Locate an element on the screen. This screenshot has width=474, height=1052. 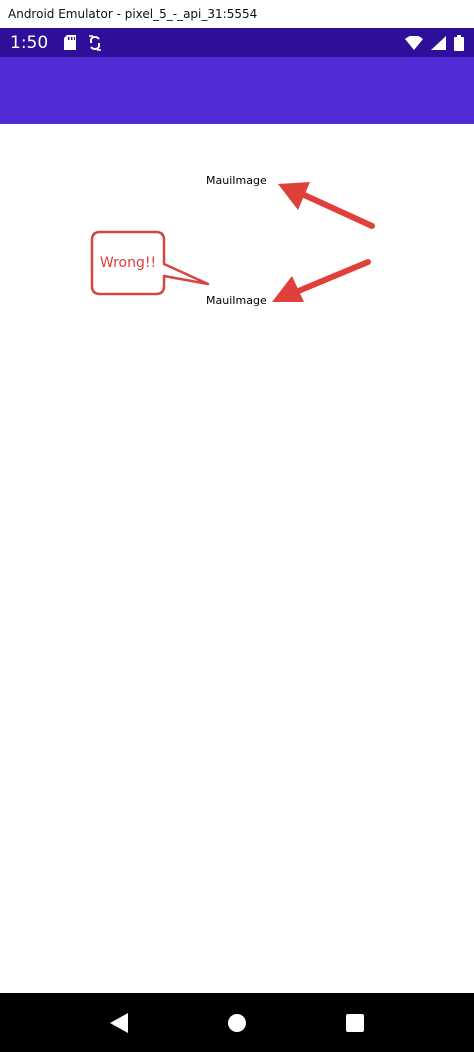
window-title: Android Emulator - pixel_5_-_api_31:5554 is located at coordinates (133, 14).